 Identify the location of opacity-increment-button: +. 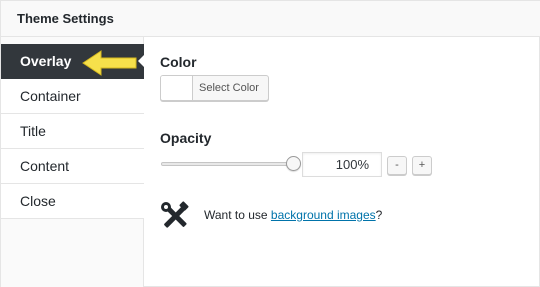
(422, 165).